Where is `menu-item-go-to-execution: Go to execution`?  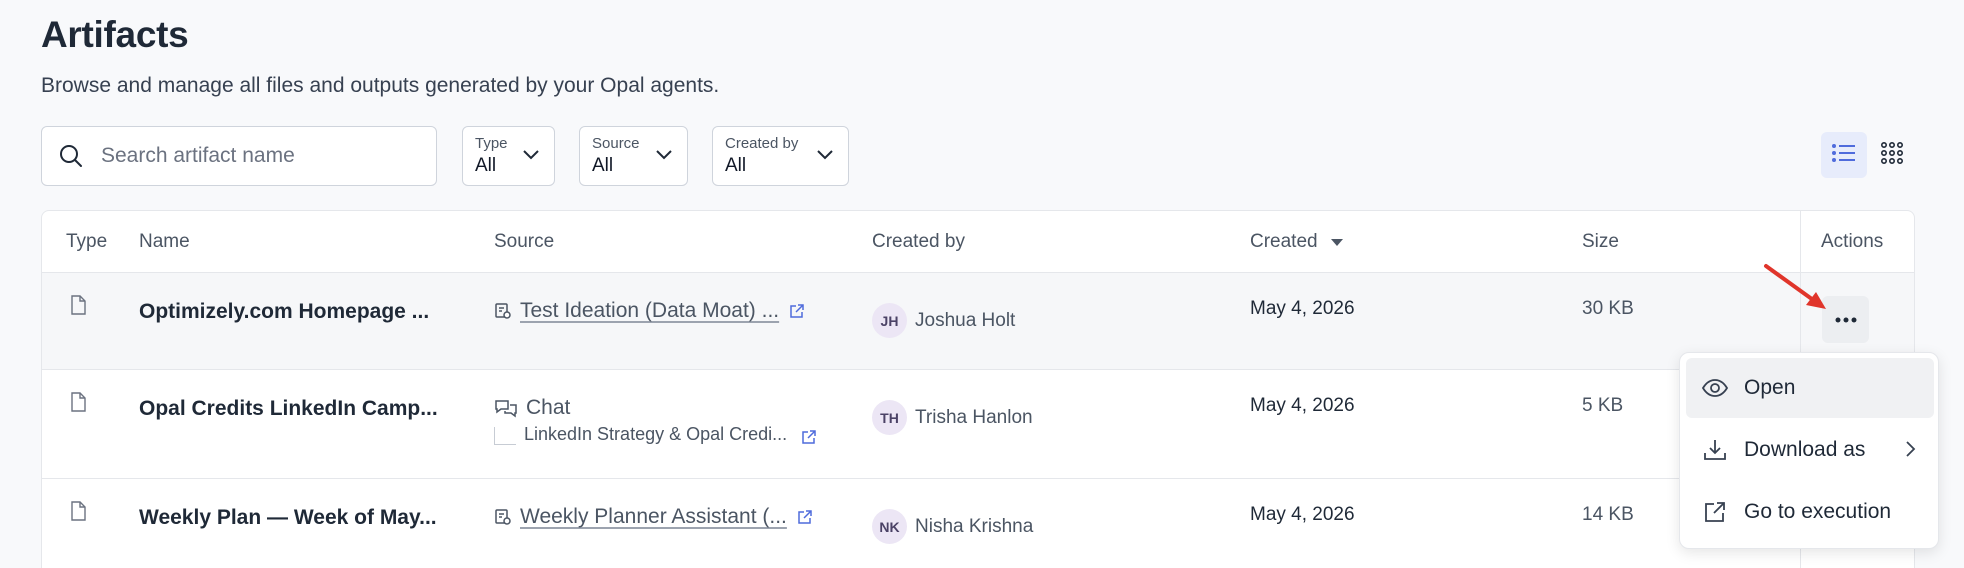 menu-item-go-to-execution: Go to execution is located at coordinates (1810, 512).